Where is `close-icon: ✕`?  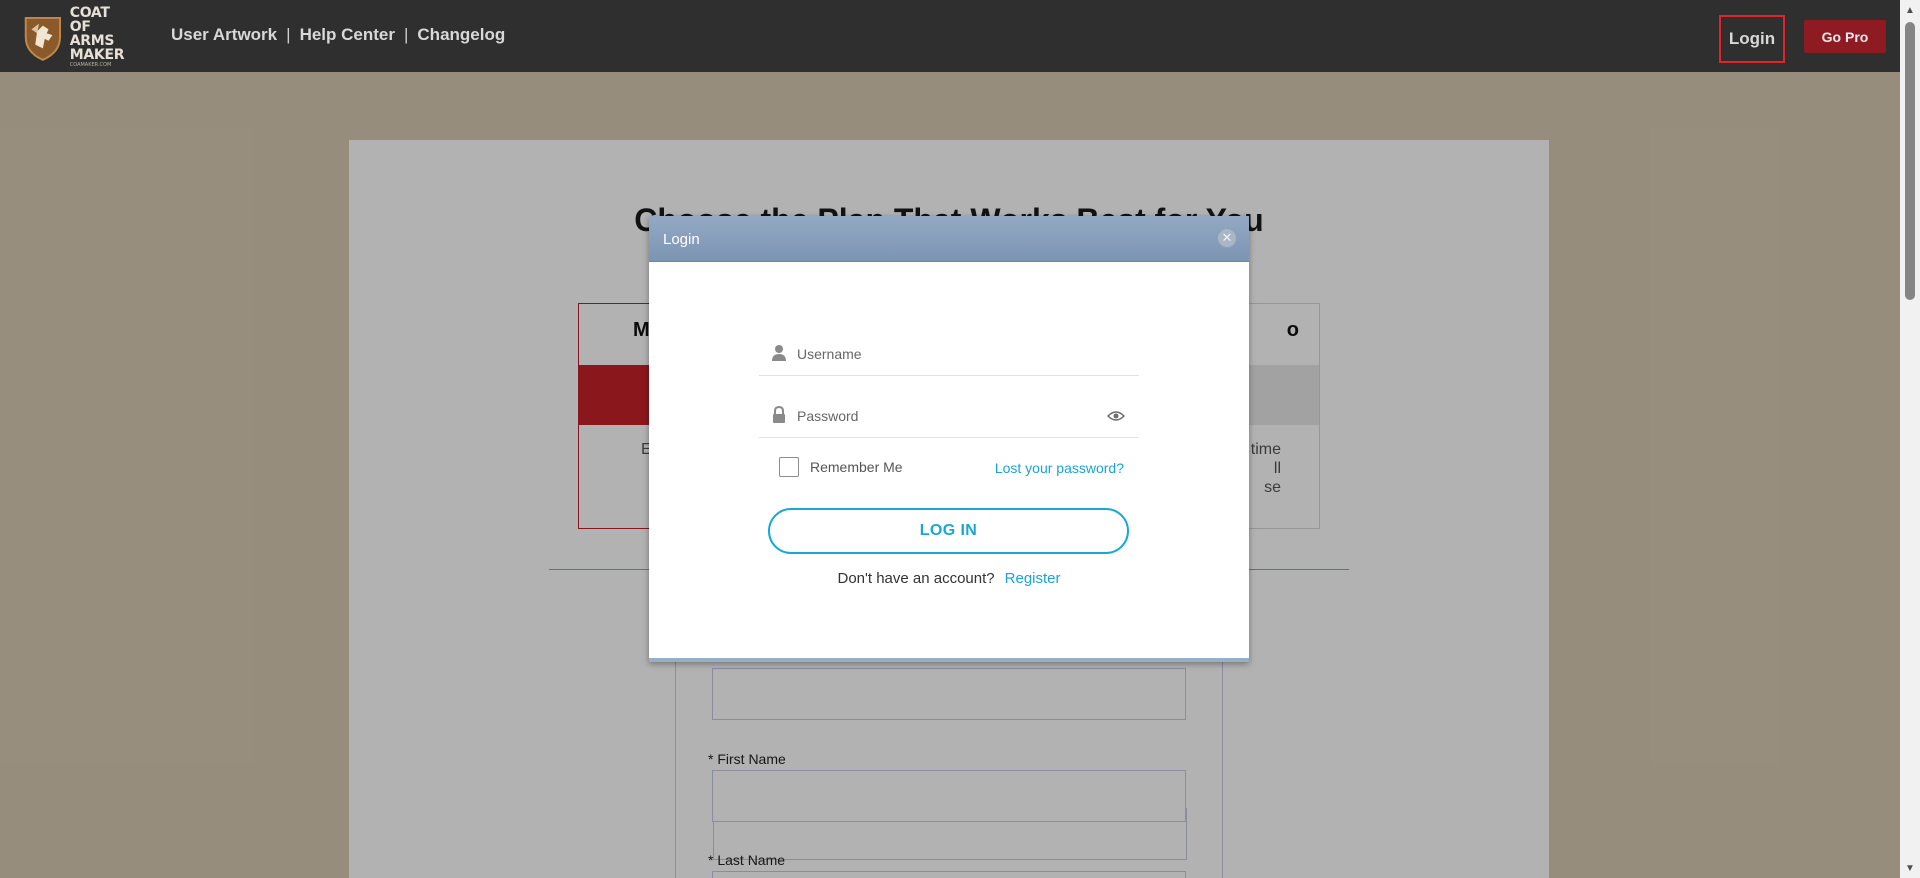 close-icon: ✕ is located at coordinates (1227, 238).